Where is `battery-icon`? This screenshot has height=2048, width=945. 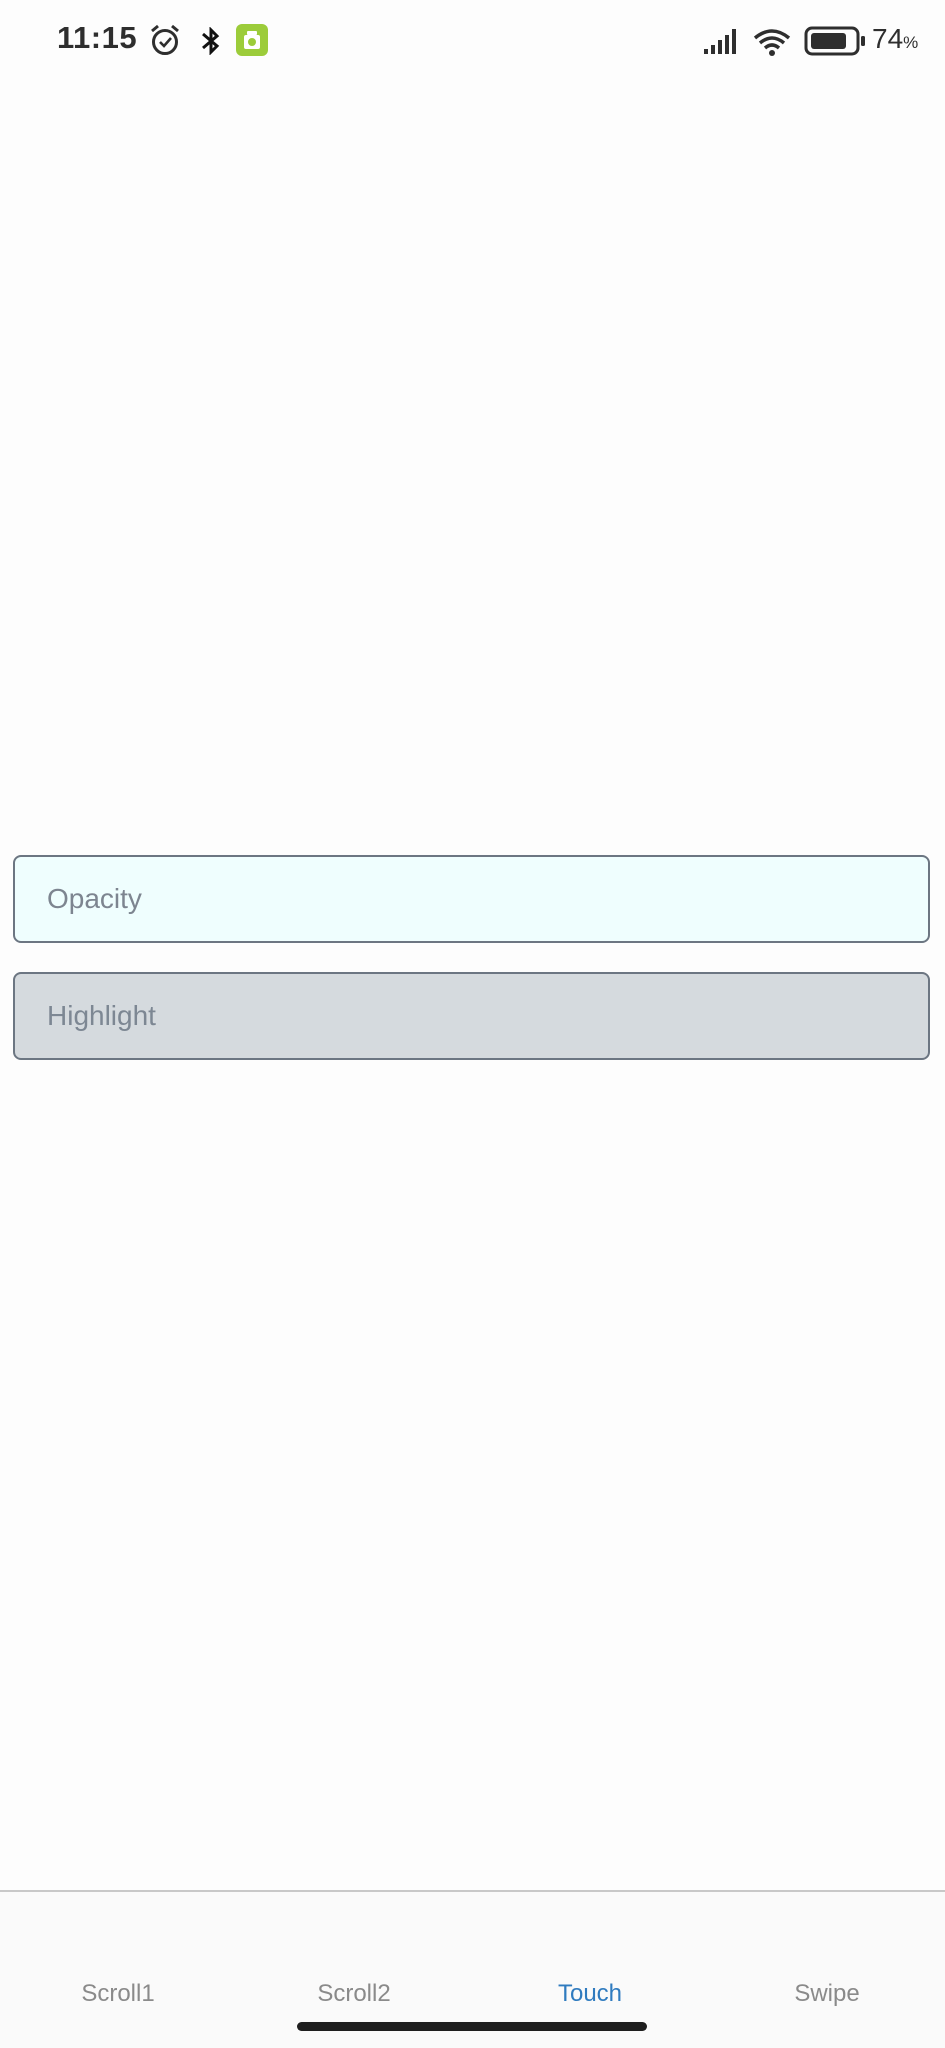 battery-icon is located at coordinates (834, 41).